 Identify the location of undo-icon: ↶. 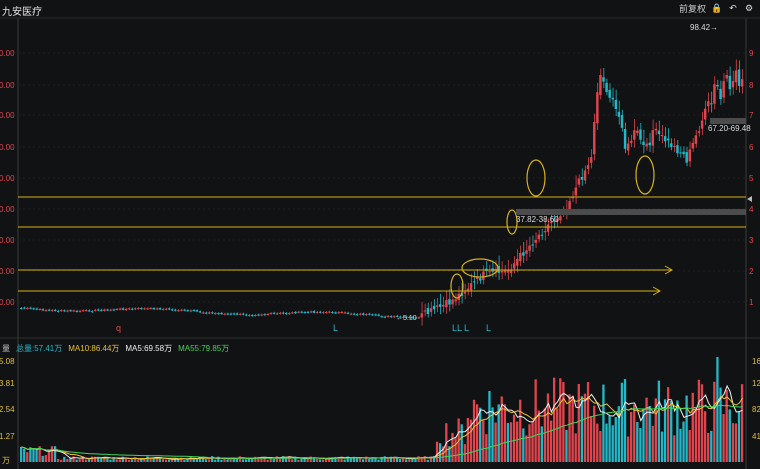
(733, 8).